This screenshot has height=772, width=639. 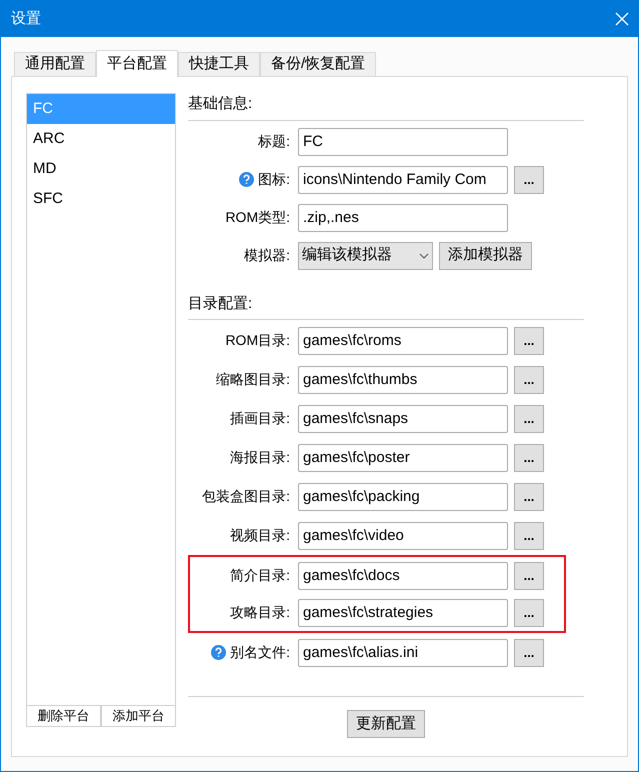 What do you see at coordinates (403, 418) in the screenshot?
I see `text-field: games\fc\snaps` at bounding box center [403, 418].